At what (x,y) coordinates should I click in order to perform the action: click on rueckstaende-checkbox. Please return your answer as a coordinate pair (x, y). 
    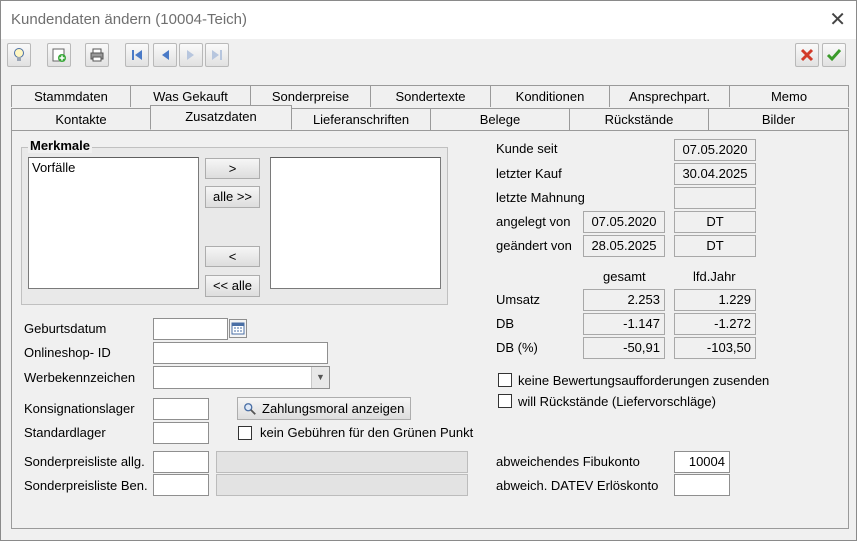
    Looking at the image, I should click on (505, 401).